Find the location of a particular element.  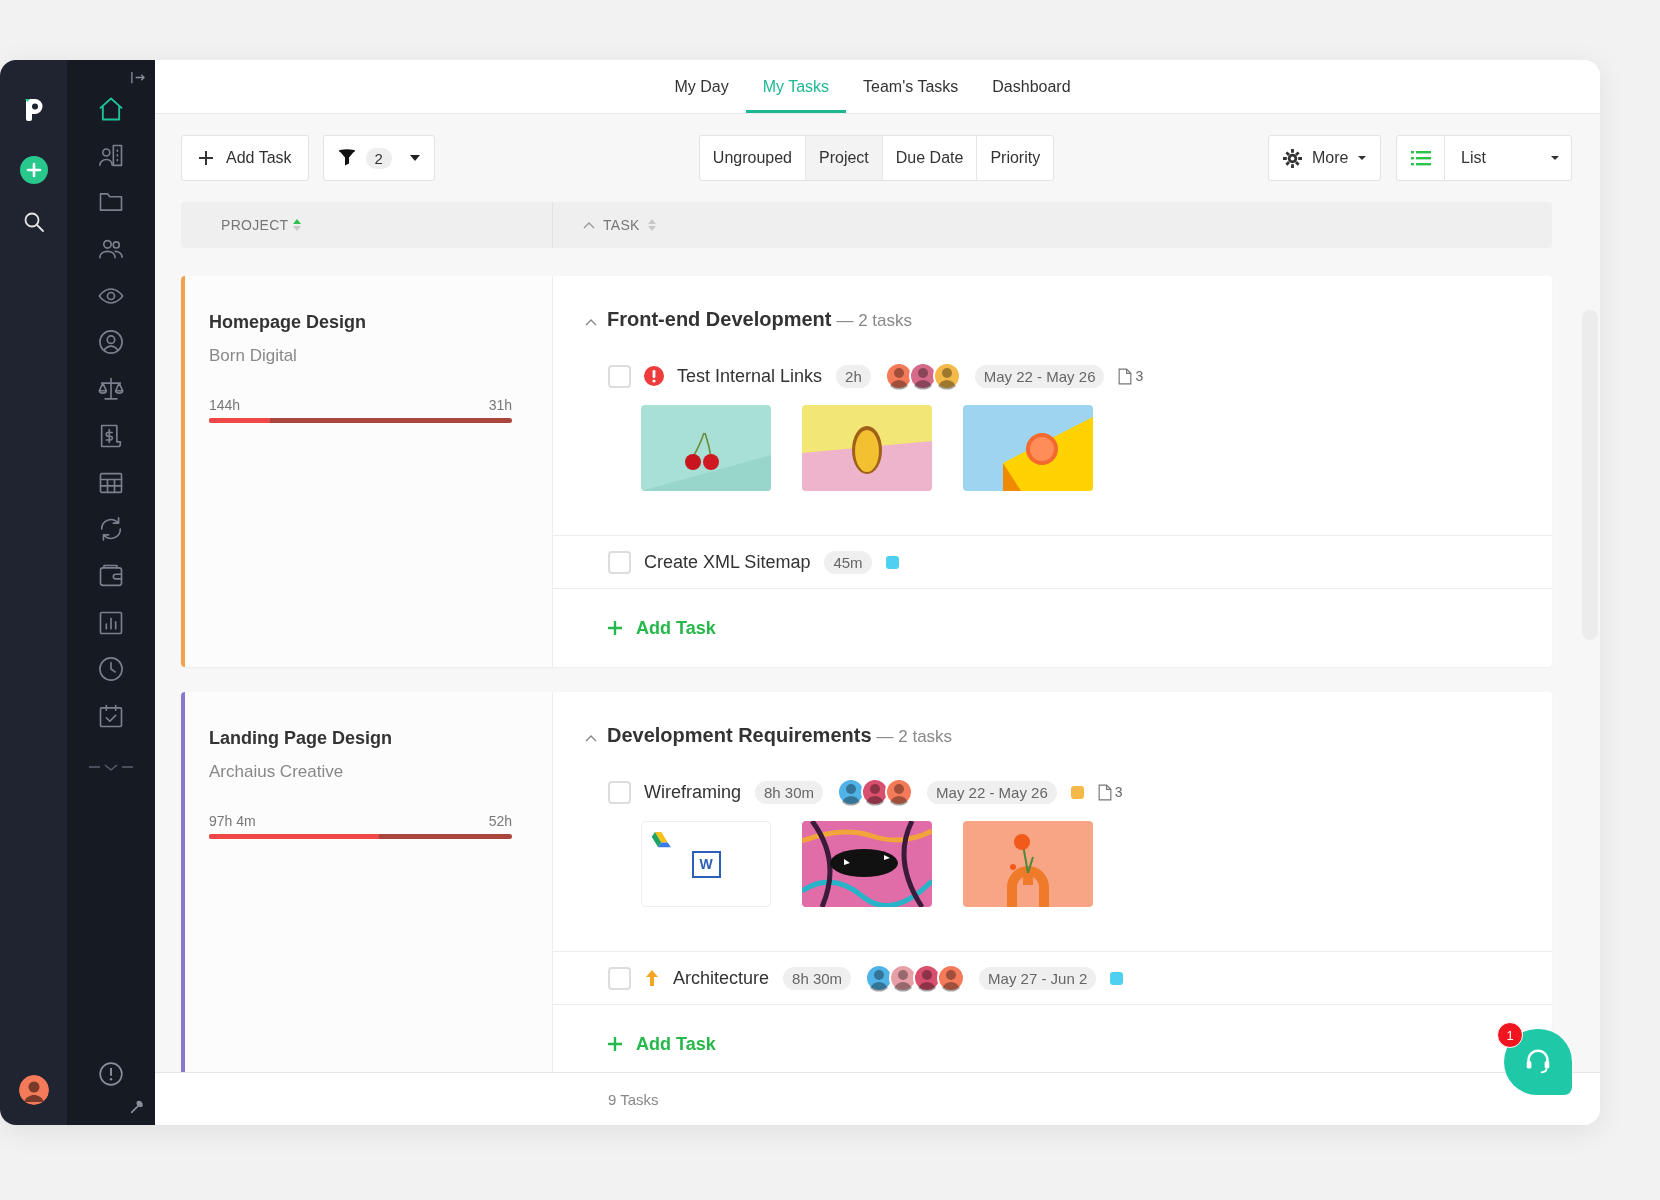

tab: My Day is located at coordinates (701, 88).